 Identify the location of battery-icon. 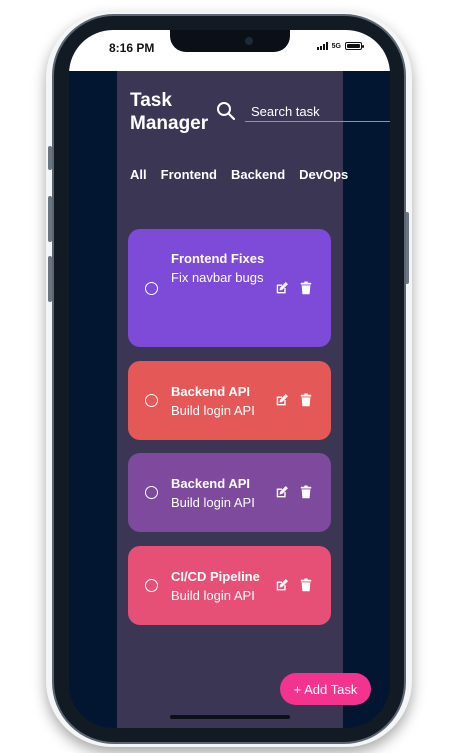
(354, 46).